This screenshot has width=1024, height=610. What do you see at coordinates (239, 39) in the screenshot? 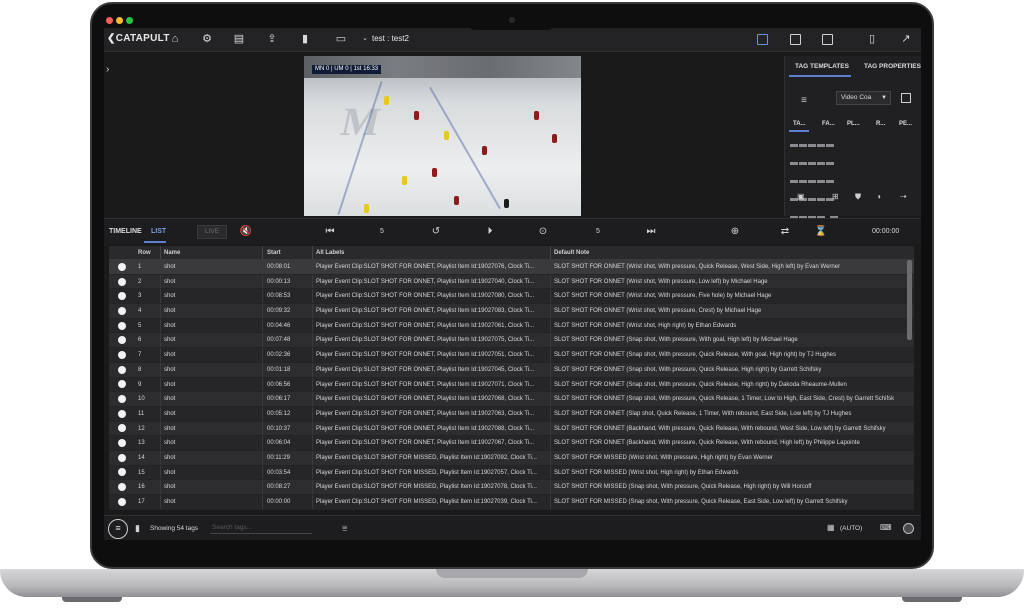
I see `clips-icon: ▤` at bounding box center [239, 39].